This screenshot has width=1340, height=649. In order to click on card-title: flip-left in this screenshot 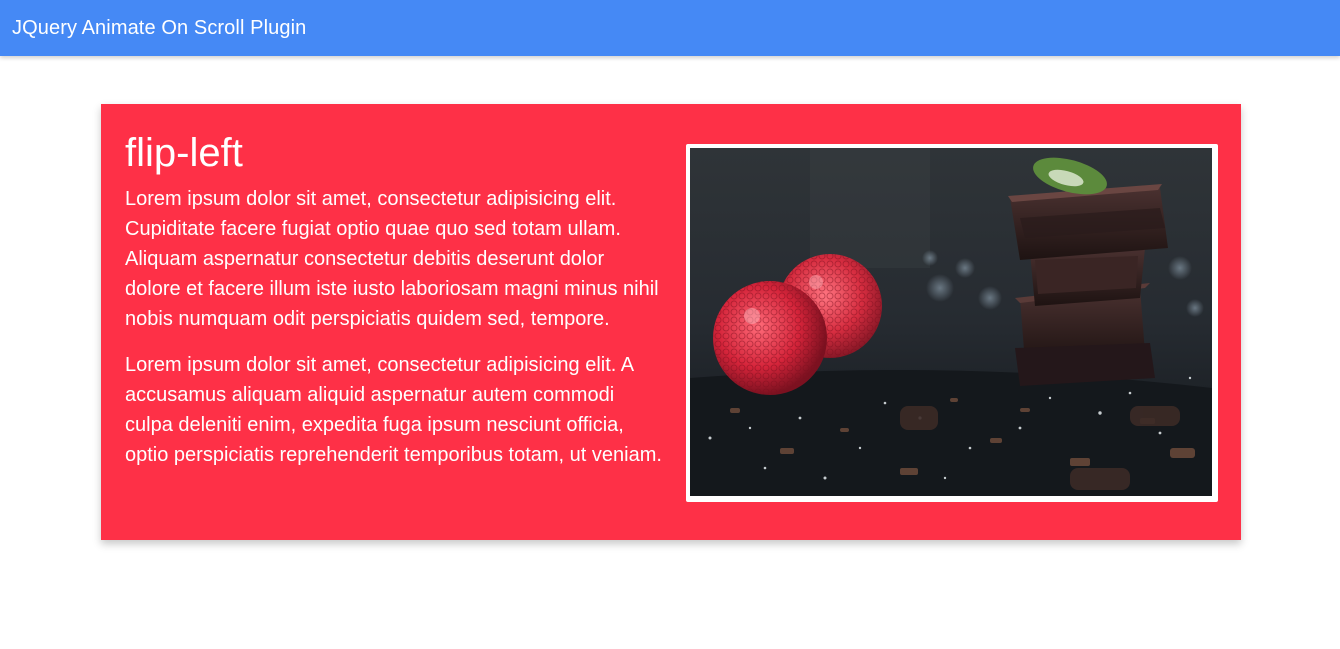, I will do `click(184, 153)`.